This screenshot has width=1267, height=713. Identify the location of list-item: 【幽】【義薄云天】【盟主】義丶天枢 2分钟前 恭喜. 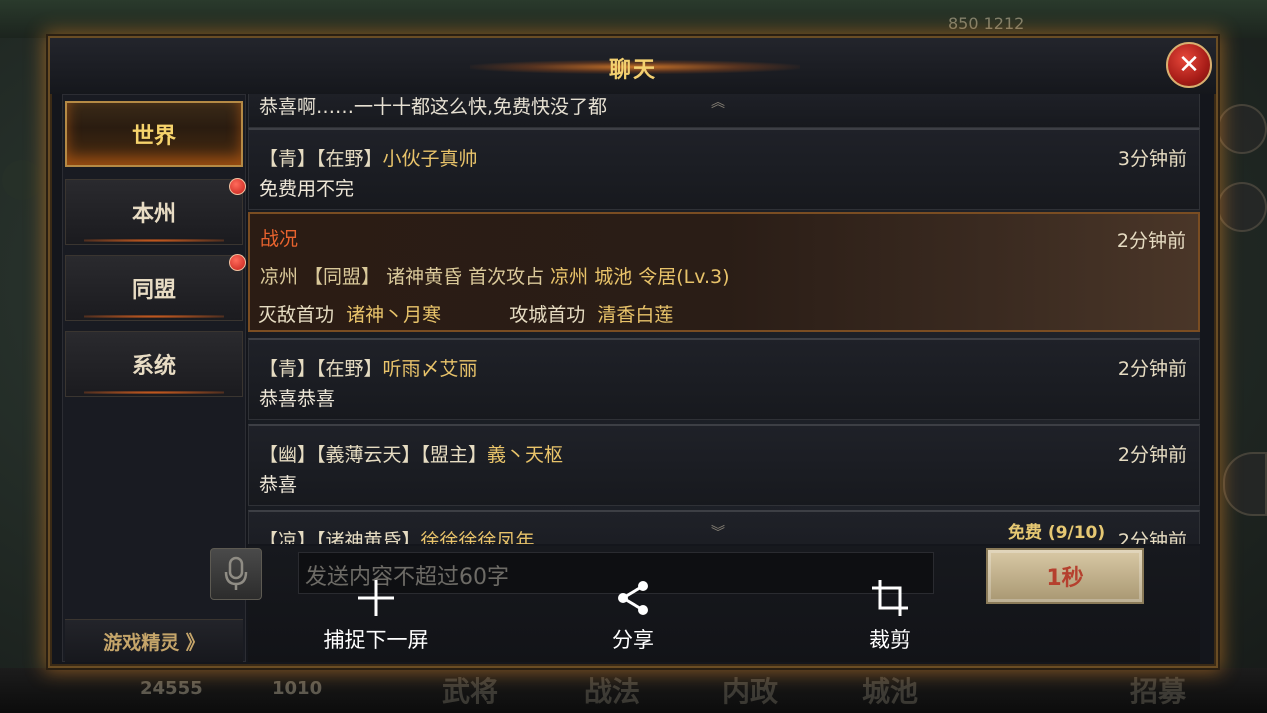
(724, 465).